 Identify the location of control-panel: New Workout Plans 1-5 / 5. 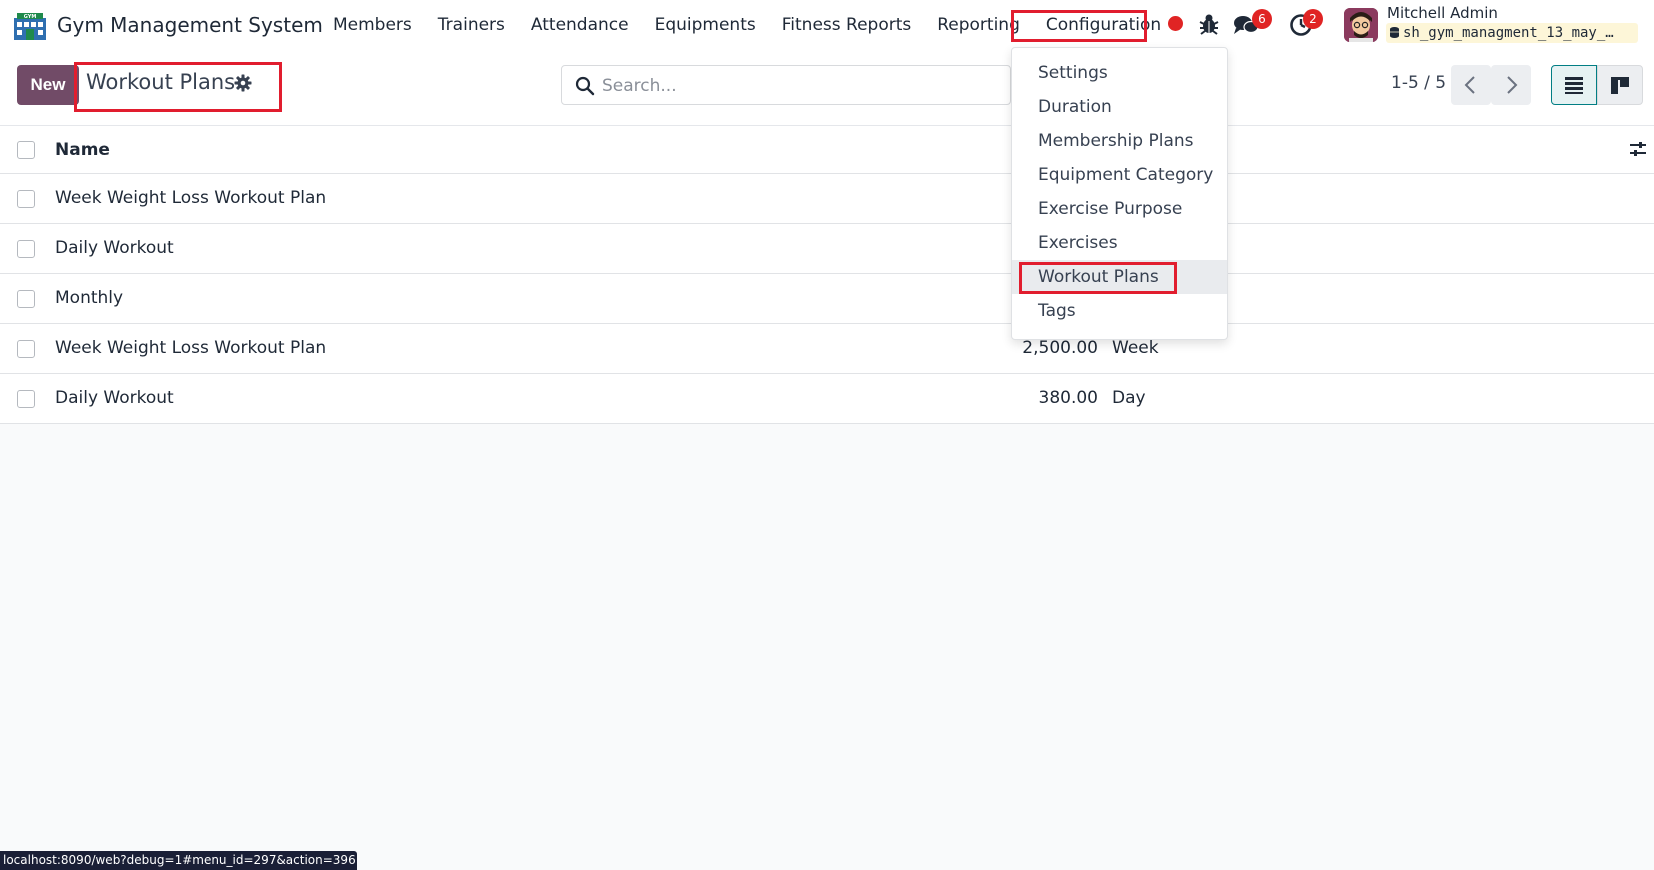
(827, 88).